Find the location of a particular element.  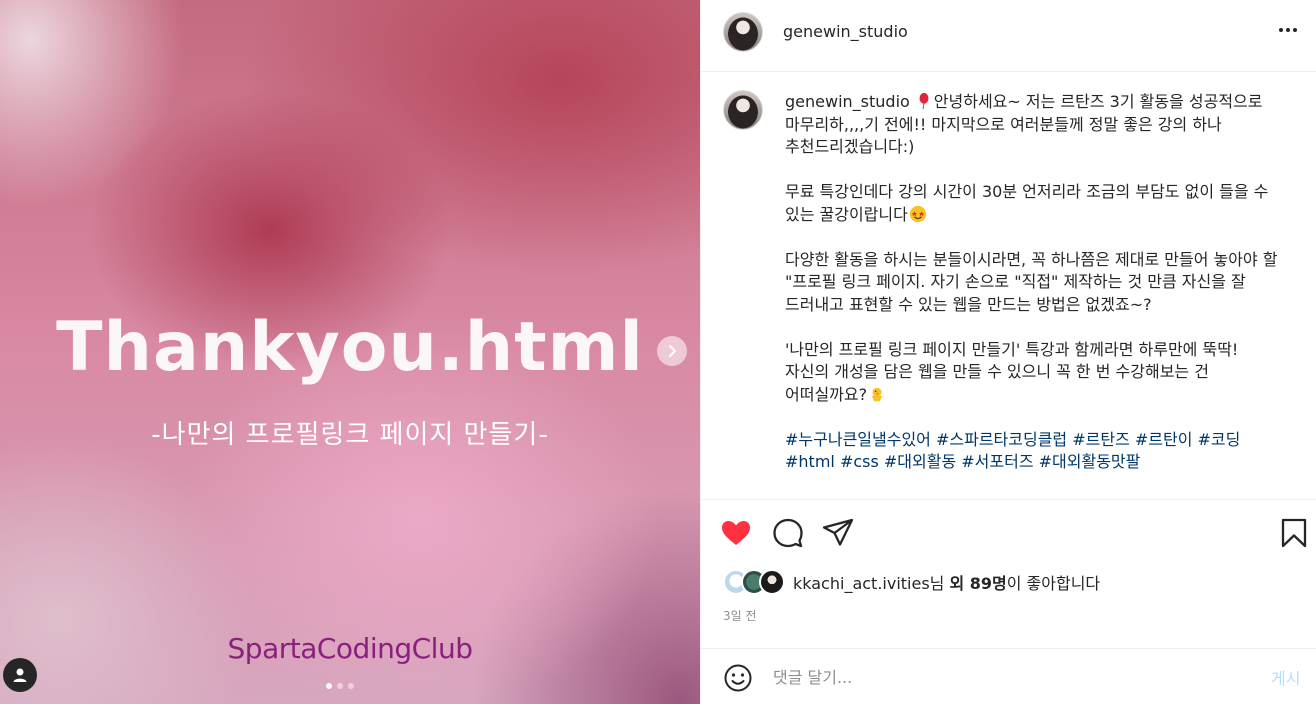

smile-icon is located at coordinates (738, 678).